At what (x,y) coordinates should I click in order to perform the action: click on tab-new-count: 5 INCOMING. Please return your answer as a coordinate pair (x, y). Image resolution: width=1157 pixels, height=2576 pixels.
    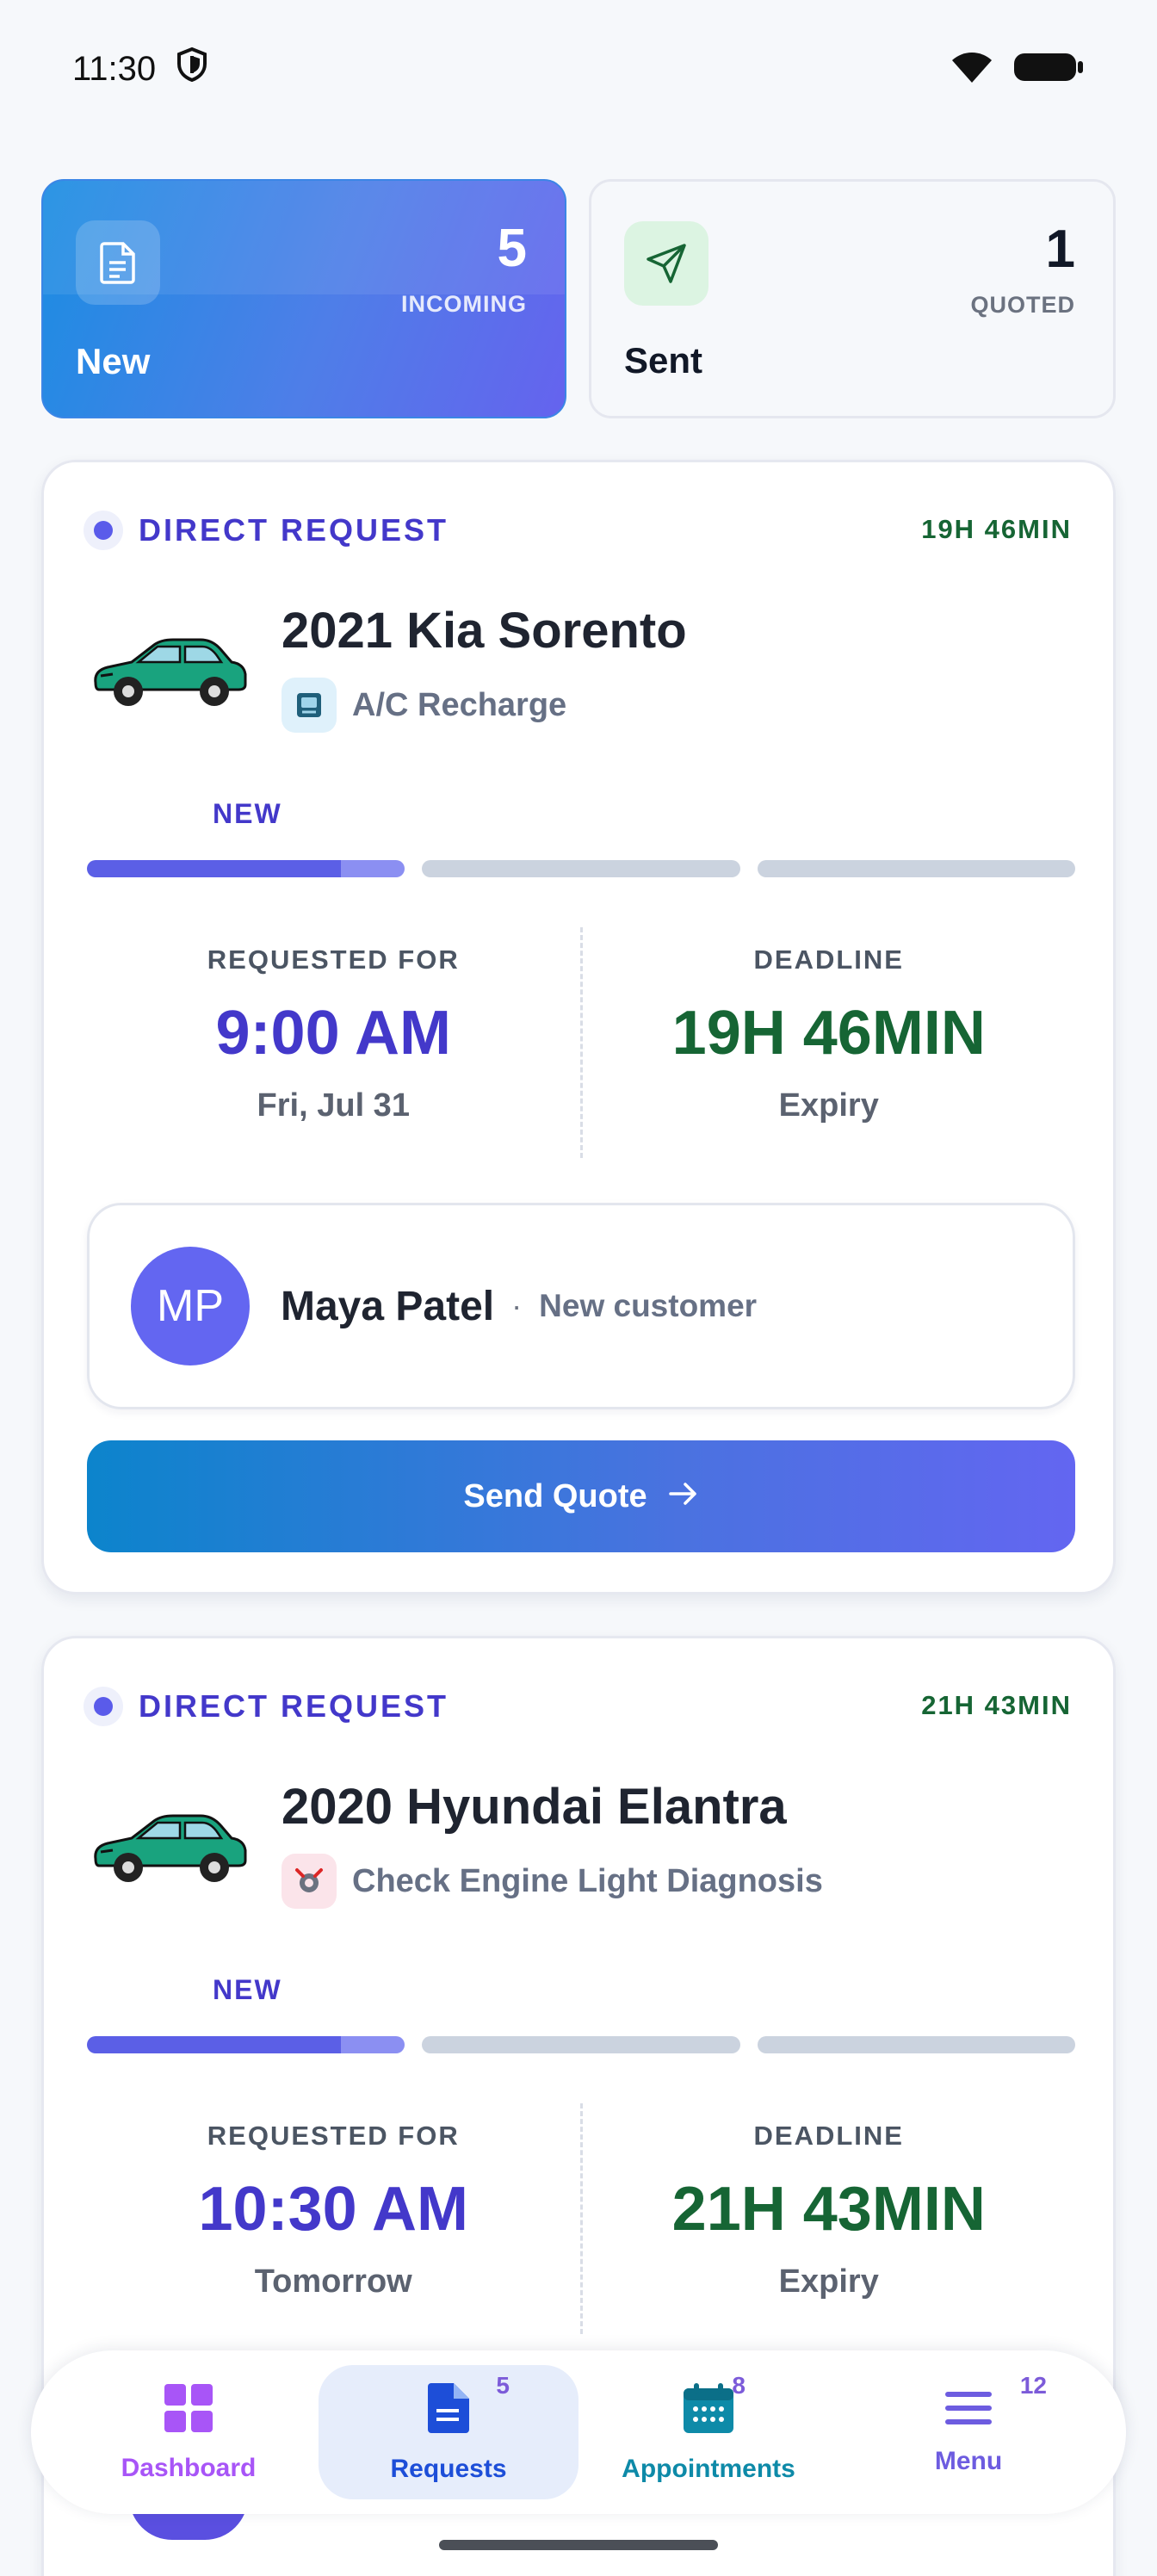
    Looking at the image, I should click on (464, 270).